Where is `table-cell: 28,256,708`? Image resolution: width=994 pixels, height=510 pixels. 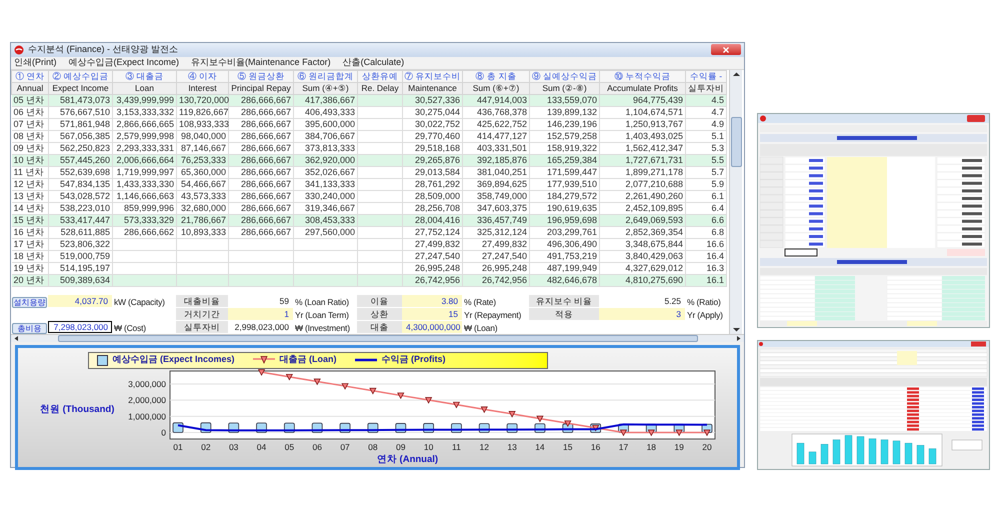
table-cell: 28,256,708 is located at coordinates (437, 207).